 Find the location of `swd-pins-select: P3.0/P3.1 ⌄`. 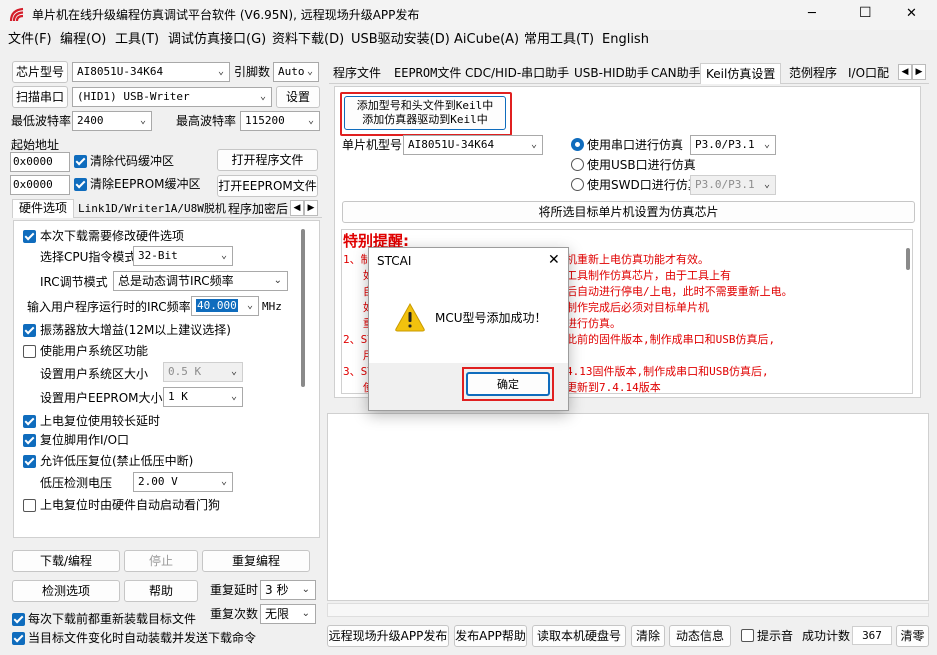

swd-pins-select: P3.0/P3.1 ⌄ is located at coordinates (733, 185).